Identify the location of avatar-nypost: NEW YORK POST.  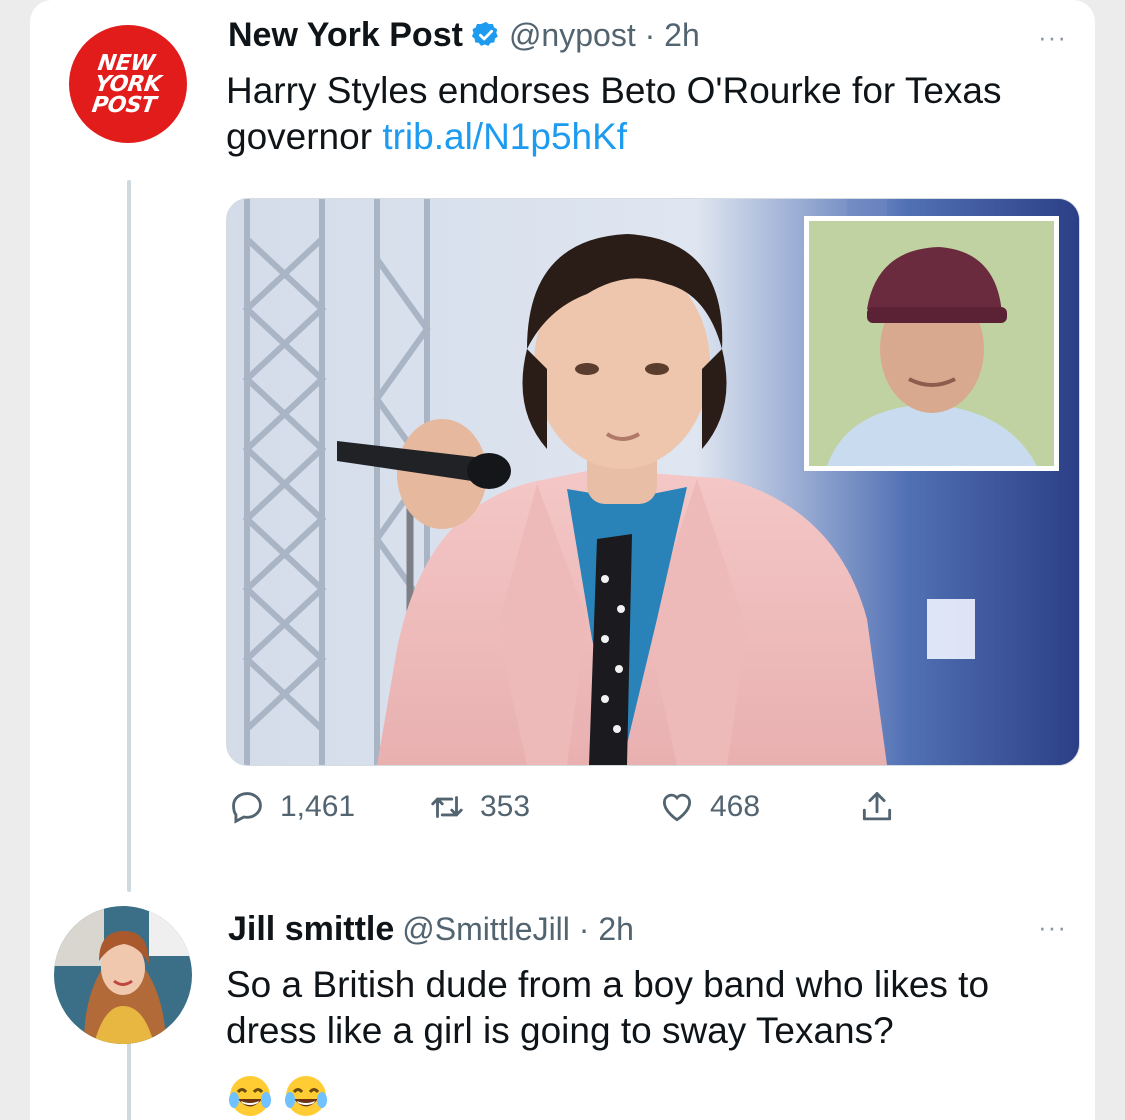
(128, 84).